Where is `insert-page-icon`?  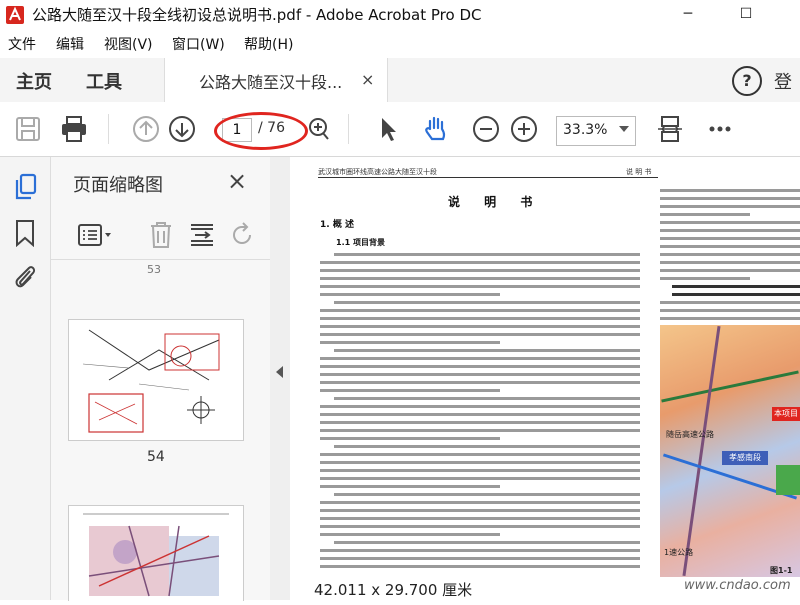
insert-page-icon is located at coordinates (202, 235).